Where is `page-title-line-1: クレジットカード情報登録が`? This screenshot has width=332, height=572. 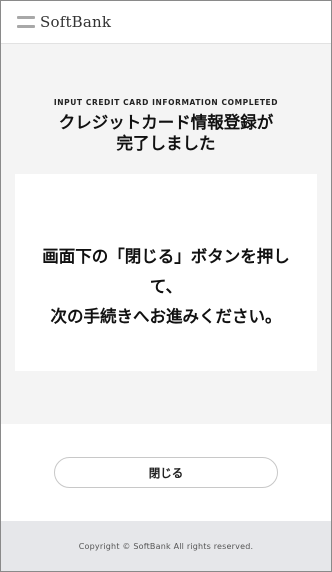
page-title-line-1: クレジットカード情報登録が is located at coordinates (166, 122).